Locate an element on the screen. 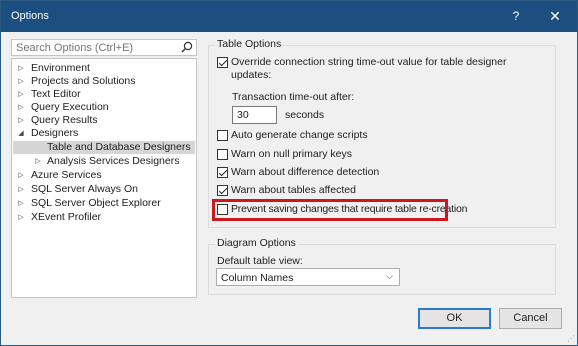 This screenshot has height=346, width=578. tree-item-label: XEvent Profiler is located at coordinates (66, 217).